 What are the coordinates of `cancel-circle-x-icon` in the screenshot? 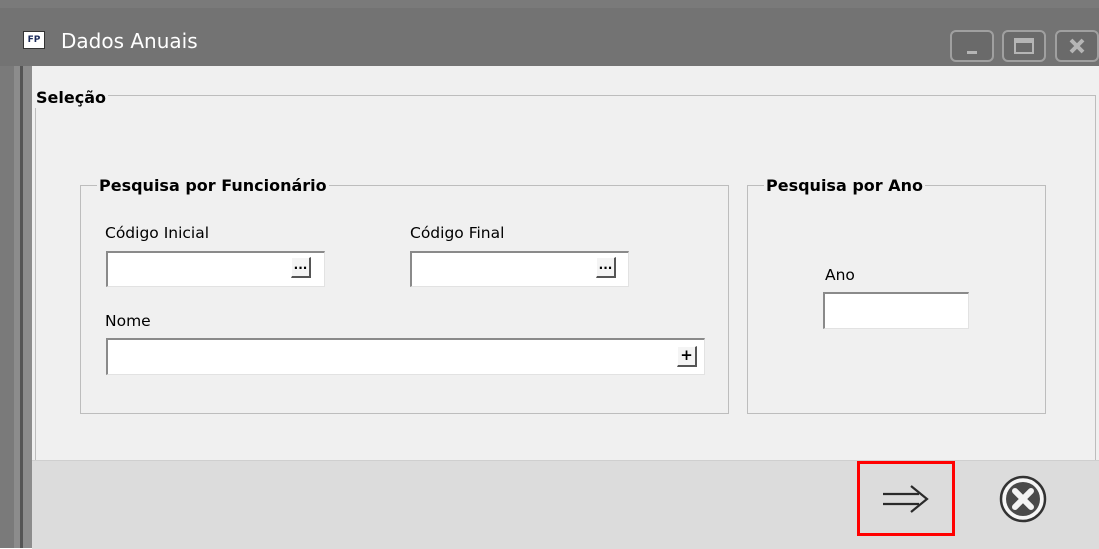 It's located at (1023, 499).